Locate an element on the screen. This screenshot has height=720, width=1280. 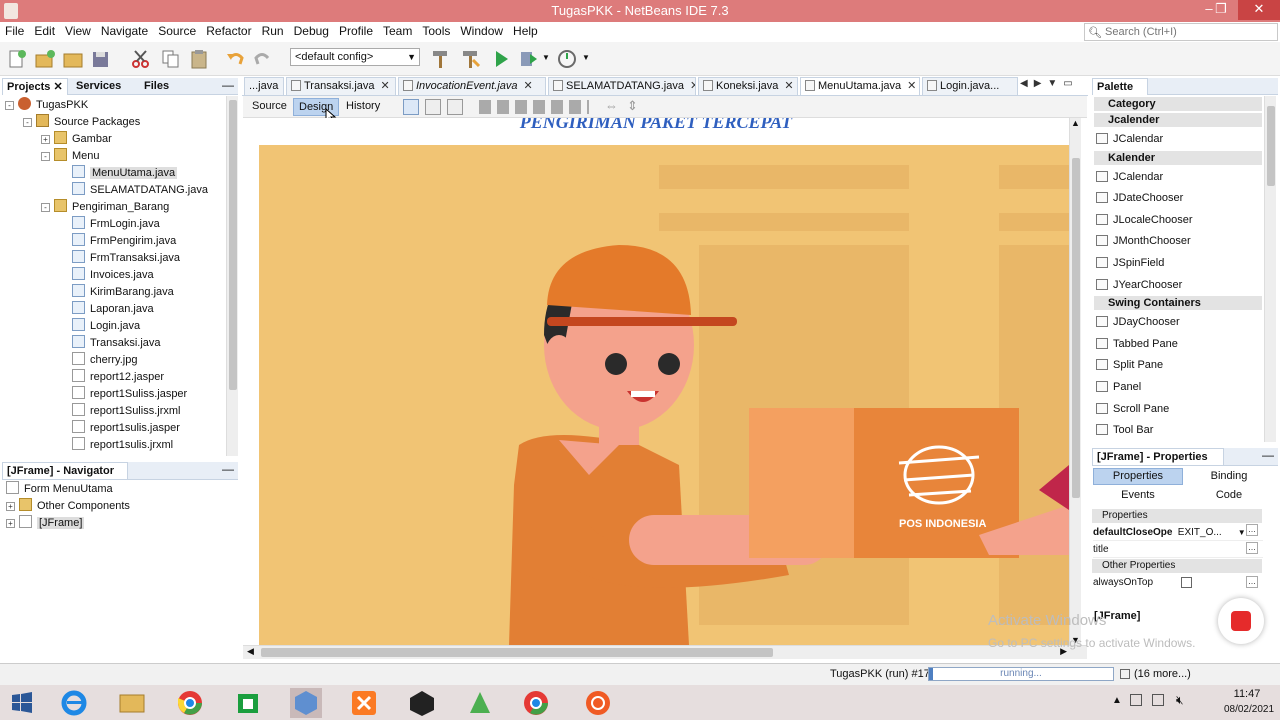
chevron-down-icon: ▼ is located at coordinates (1242, 532).